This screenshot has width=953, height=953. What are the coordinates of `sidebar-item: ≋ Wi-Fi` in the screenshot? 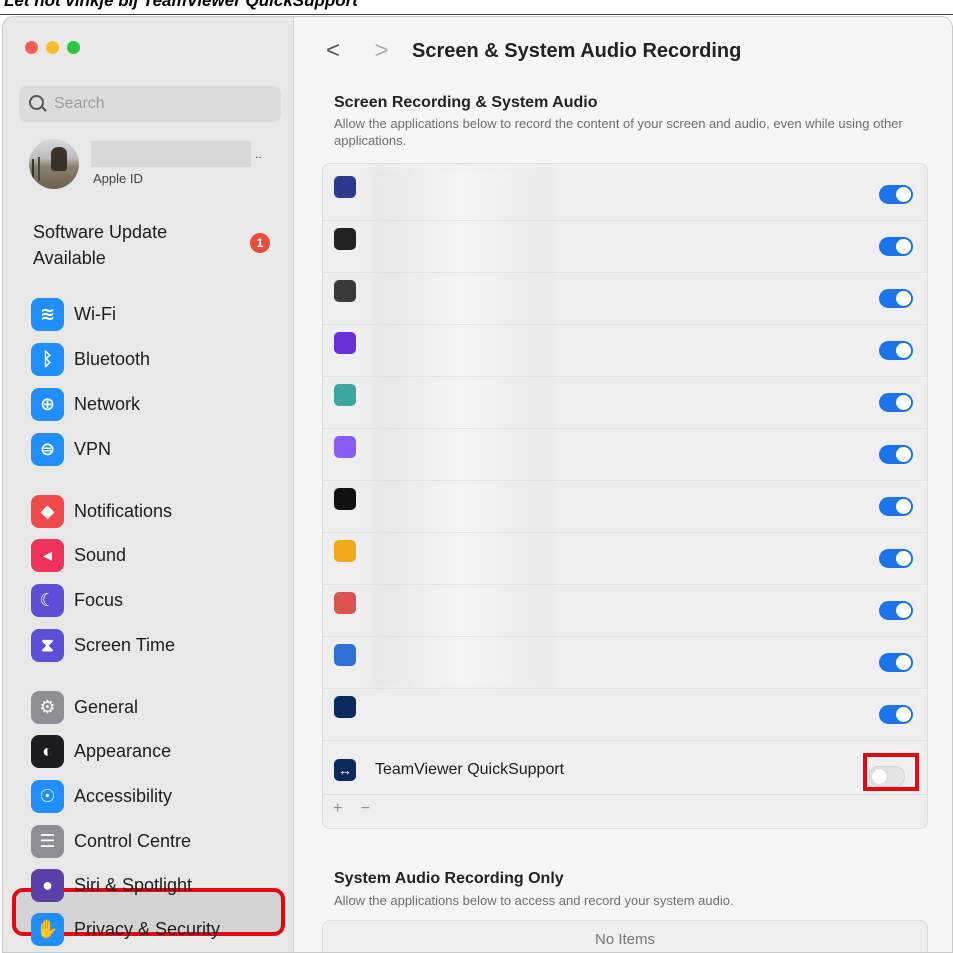 It's located at (73, 314).